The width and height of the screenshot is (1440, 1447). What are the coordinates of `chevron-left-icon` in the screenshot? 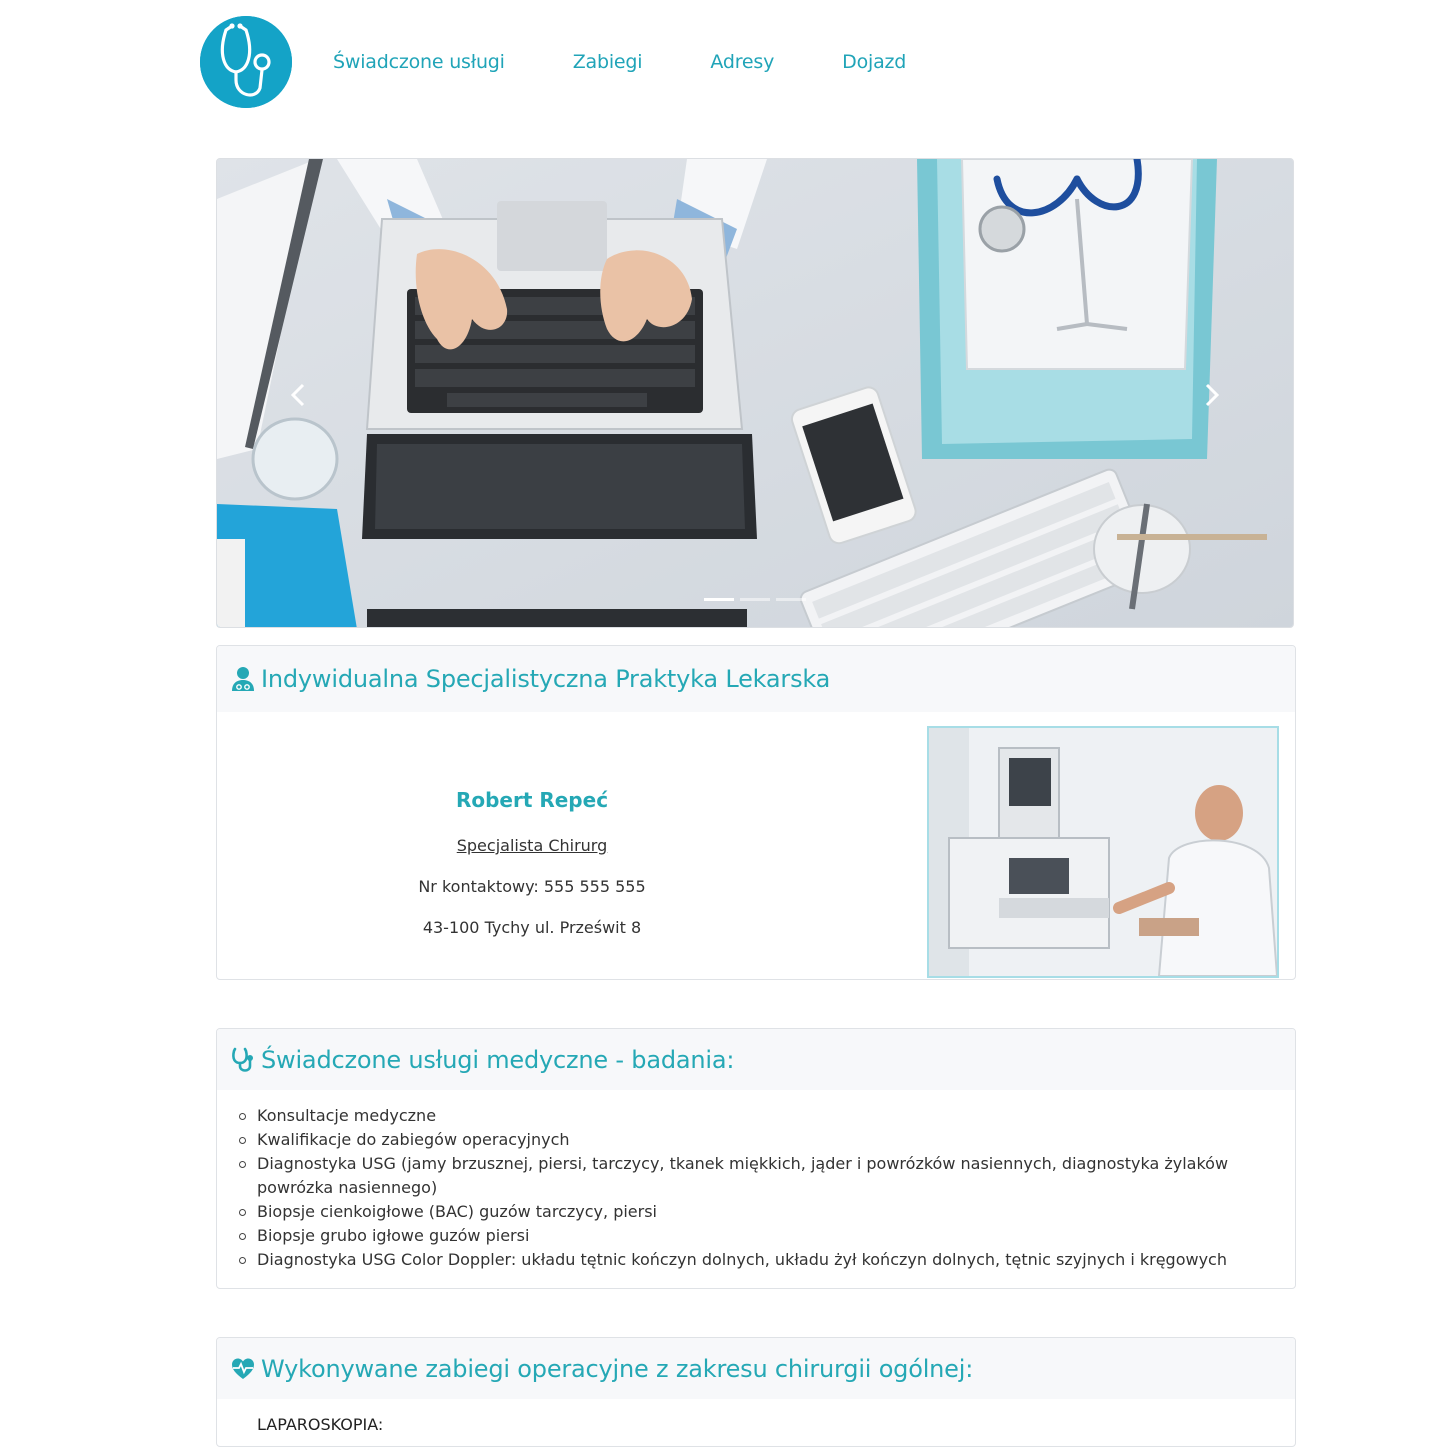 It's located at (297, 395).